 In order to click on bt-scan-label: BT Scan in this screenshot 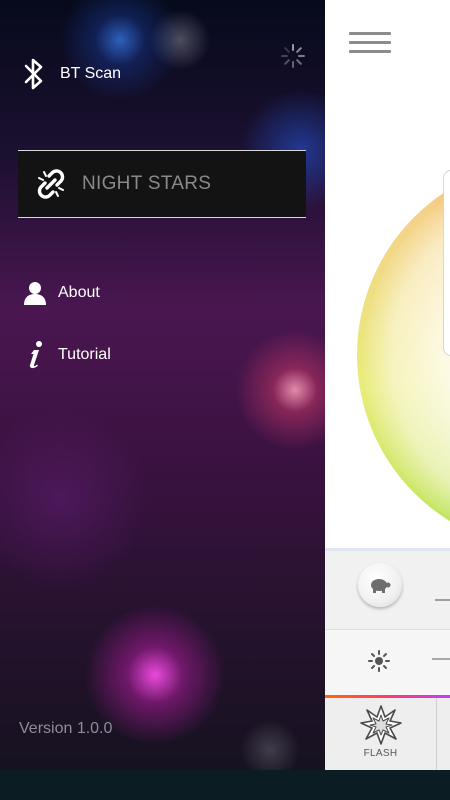, I will do `click(91, 73)`.